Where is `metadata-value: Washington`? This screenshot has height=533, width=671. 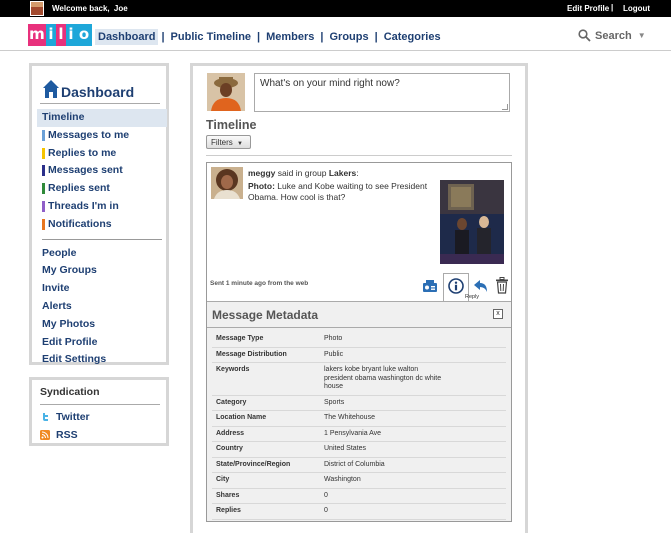
metadata-value: Washington is located at coordinates (413, 481).